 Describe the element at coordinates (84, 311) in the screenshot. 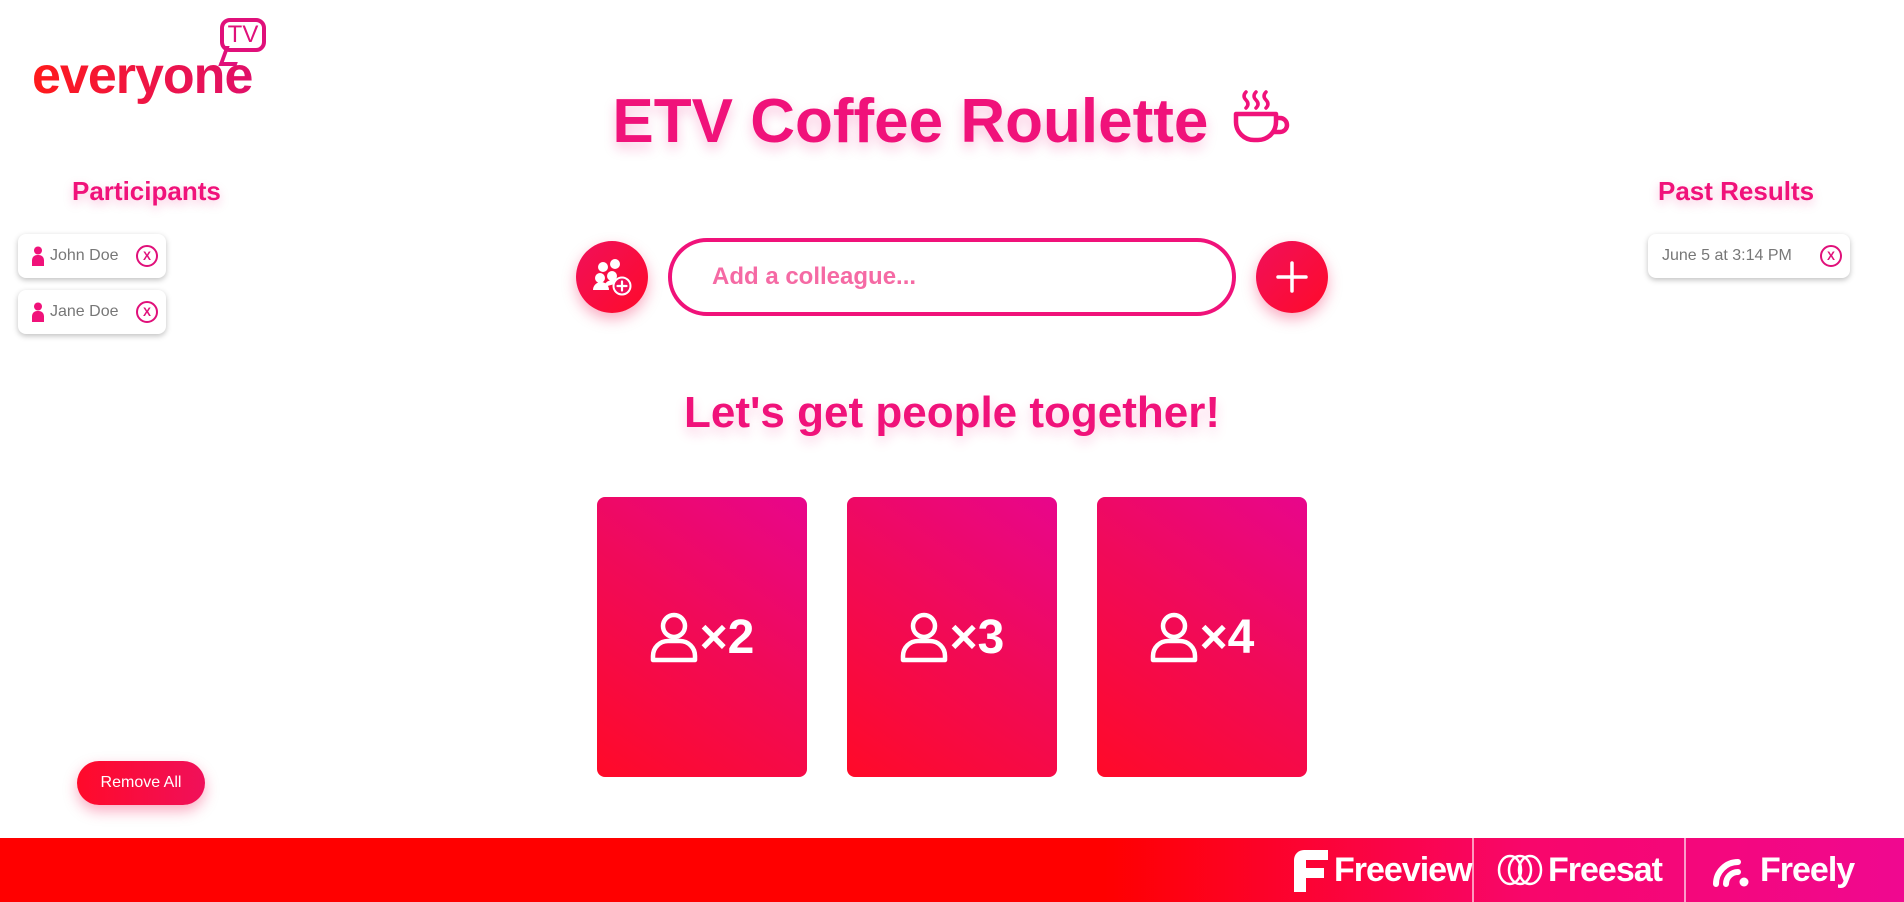

I see `participant-name: Jane Doe` at that location.